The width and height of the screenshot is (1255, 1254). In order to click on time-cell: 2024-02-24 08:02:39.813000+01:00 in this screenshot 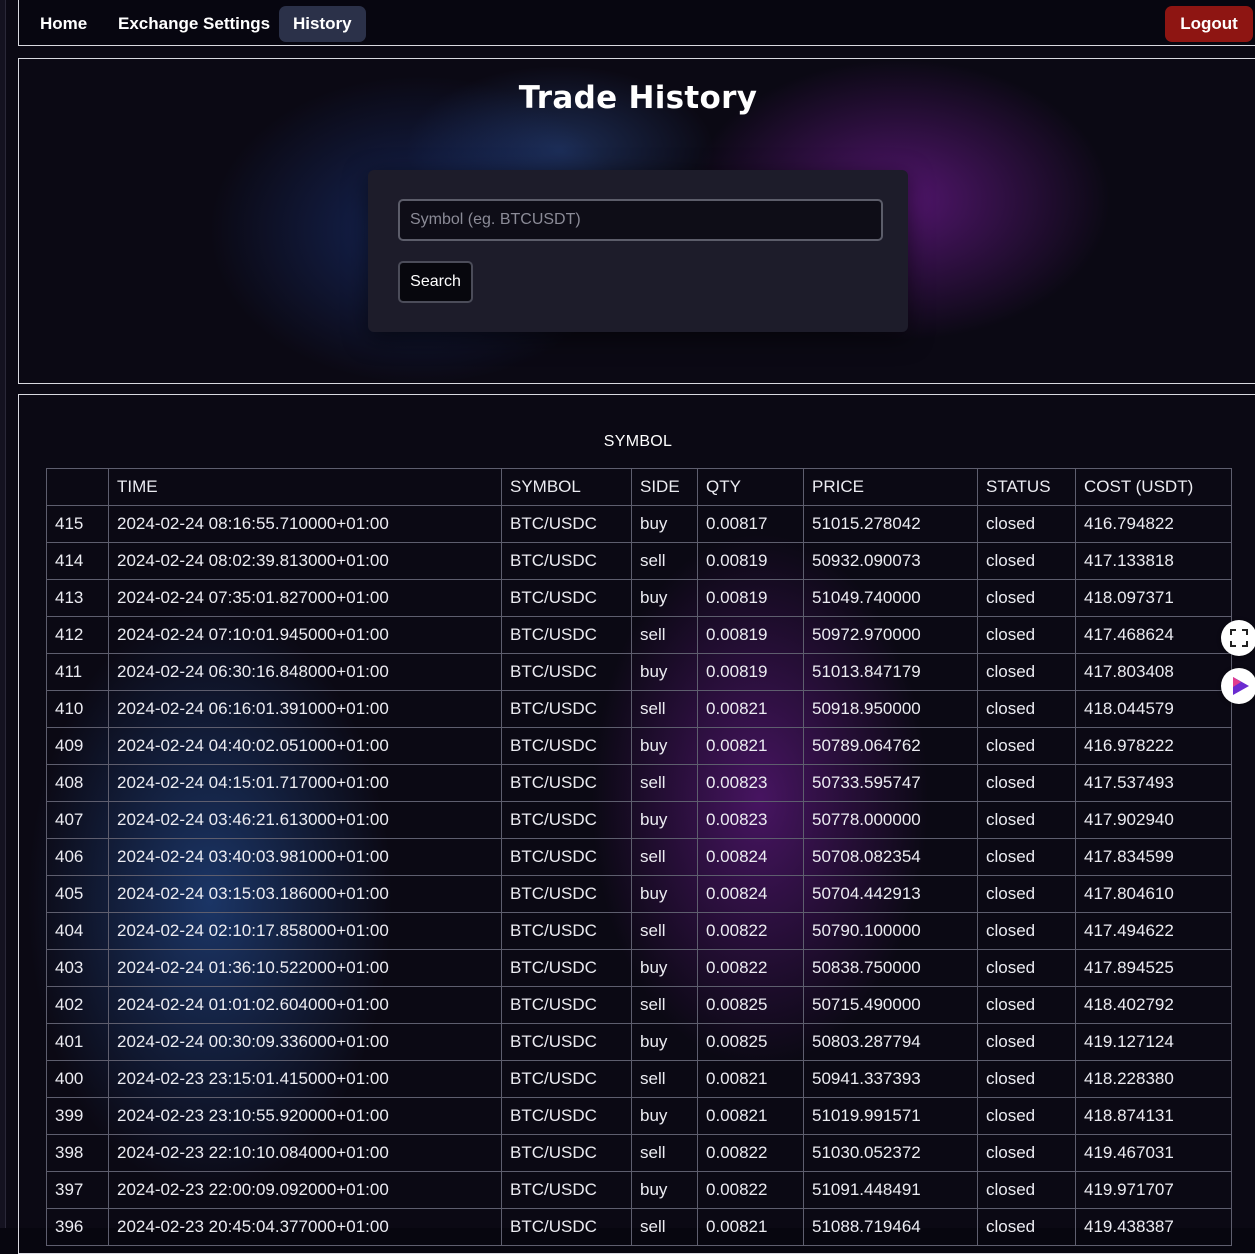, I will do `click(305, 561)`.